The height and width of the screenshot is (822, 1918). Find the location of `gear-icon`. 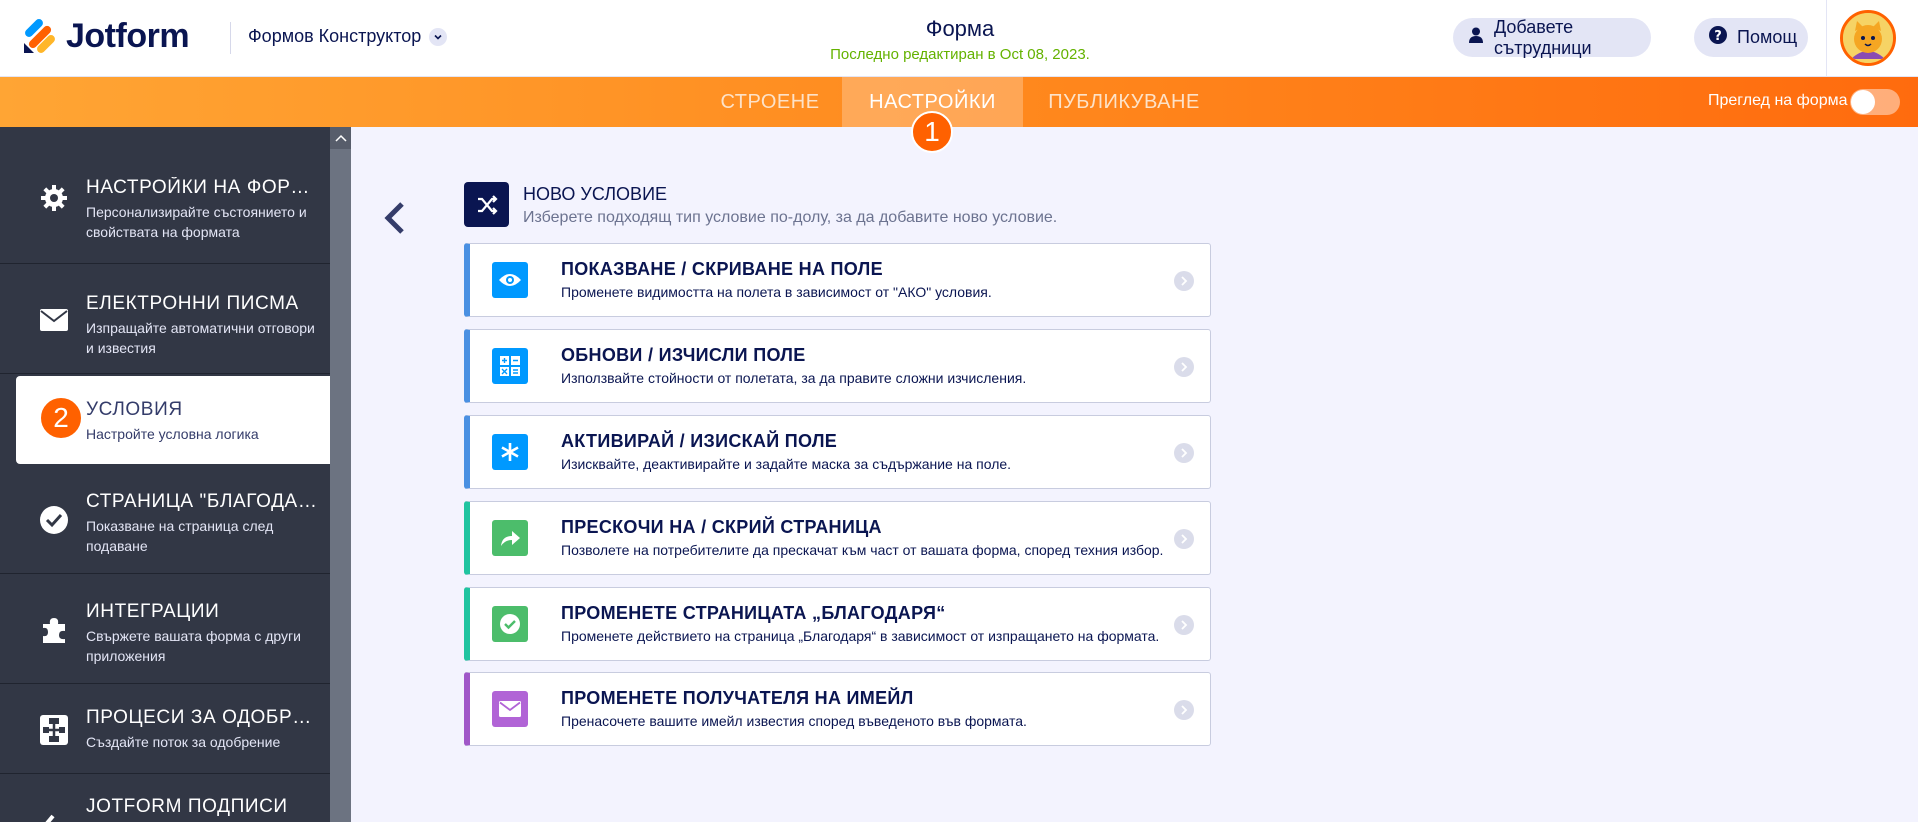

gear-icon is located at coordinates (54, 198).